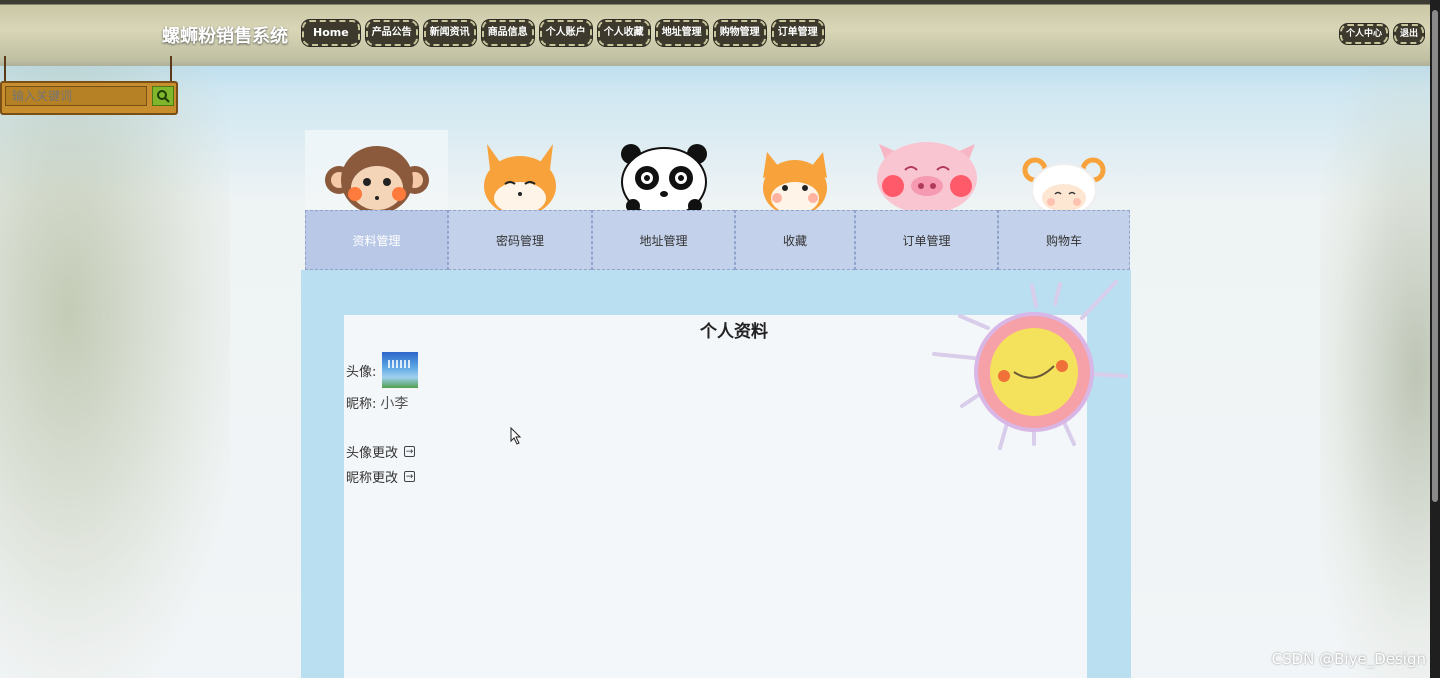 The image size is (1440, 678). I want to click on tab-profile-label: 资料管理, so click(376, 240).